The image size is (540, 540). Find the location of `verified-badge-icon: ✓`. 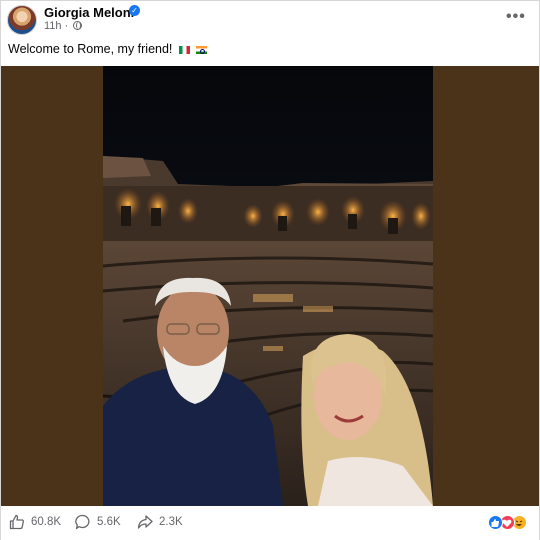

verified-badge-icon: ✓ is located at coordinates (134, 10).